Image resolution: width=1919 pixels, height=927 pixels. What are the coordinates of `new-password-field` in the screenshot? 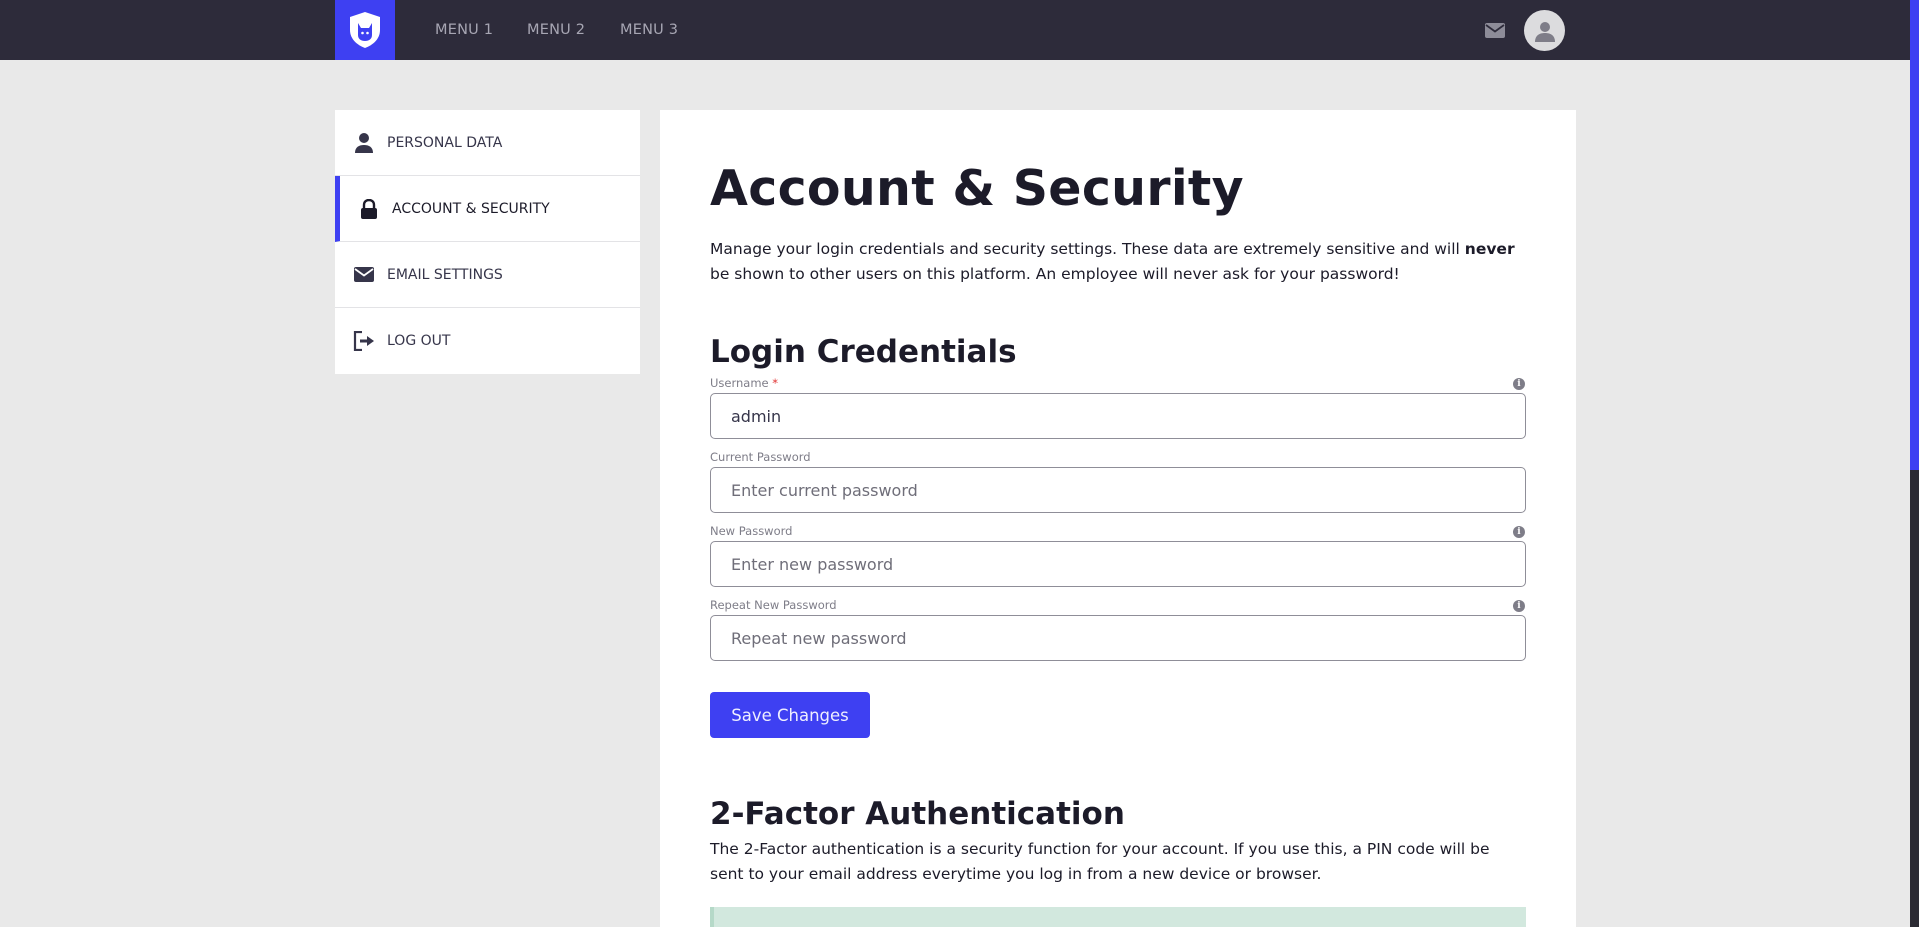 It's located at (1118, 564).